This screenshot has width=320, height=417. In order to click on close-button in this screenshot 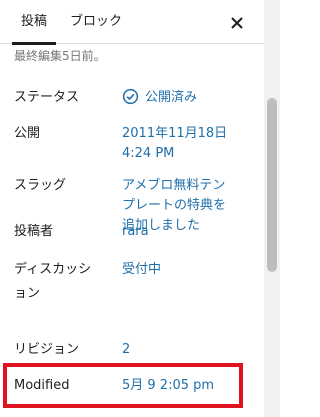, I will do `click(237, 23)`.